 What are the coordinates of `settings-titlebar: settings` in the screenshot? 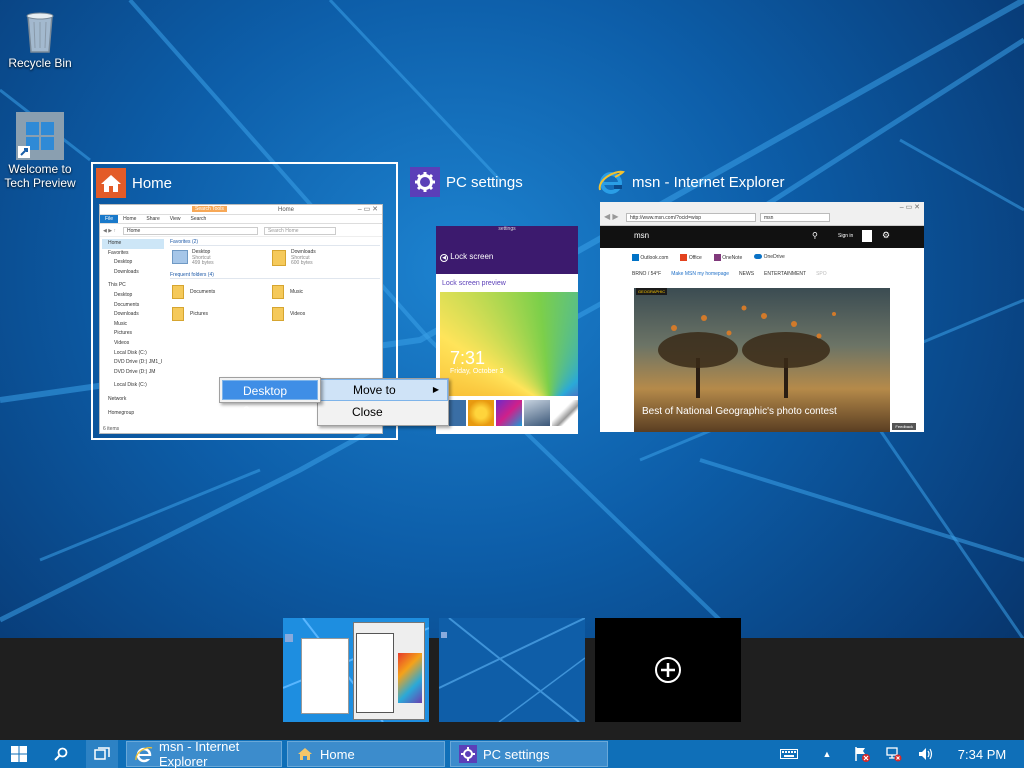 It's located at (507, 230).